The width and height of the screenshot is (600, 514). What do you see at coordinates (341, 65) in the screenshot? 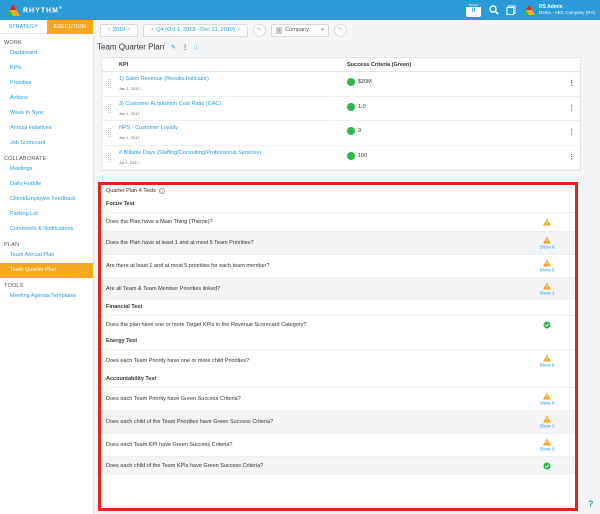
I see `kpi-table-header: KPI Success Criteria (Green)` at bounding box center [341, 65].